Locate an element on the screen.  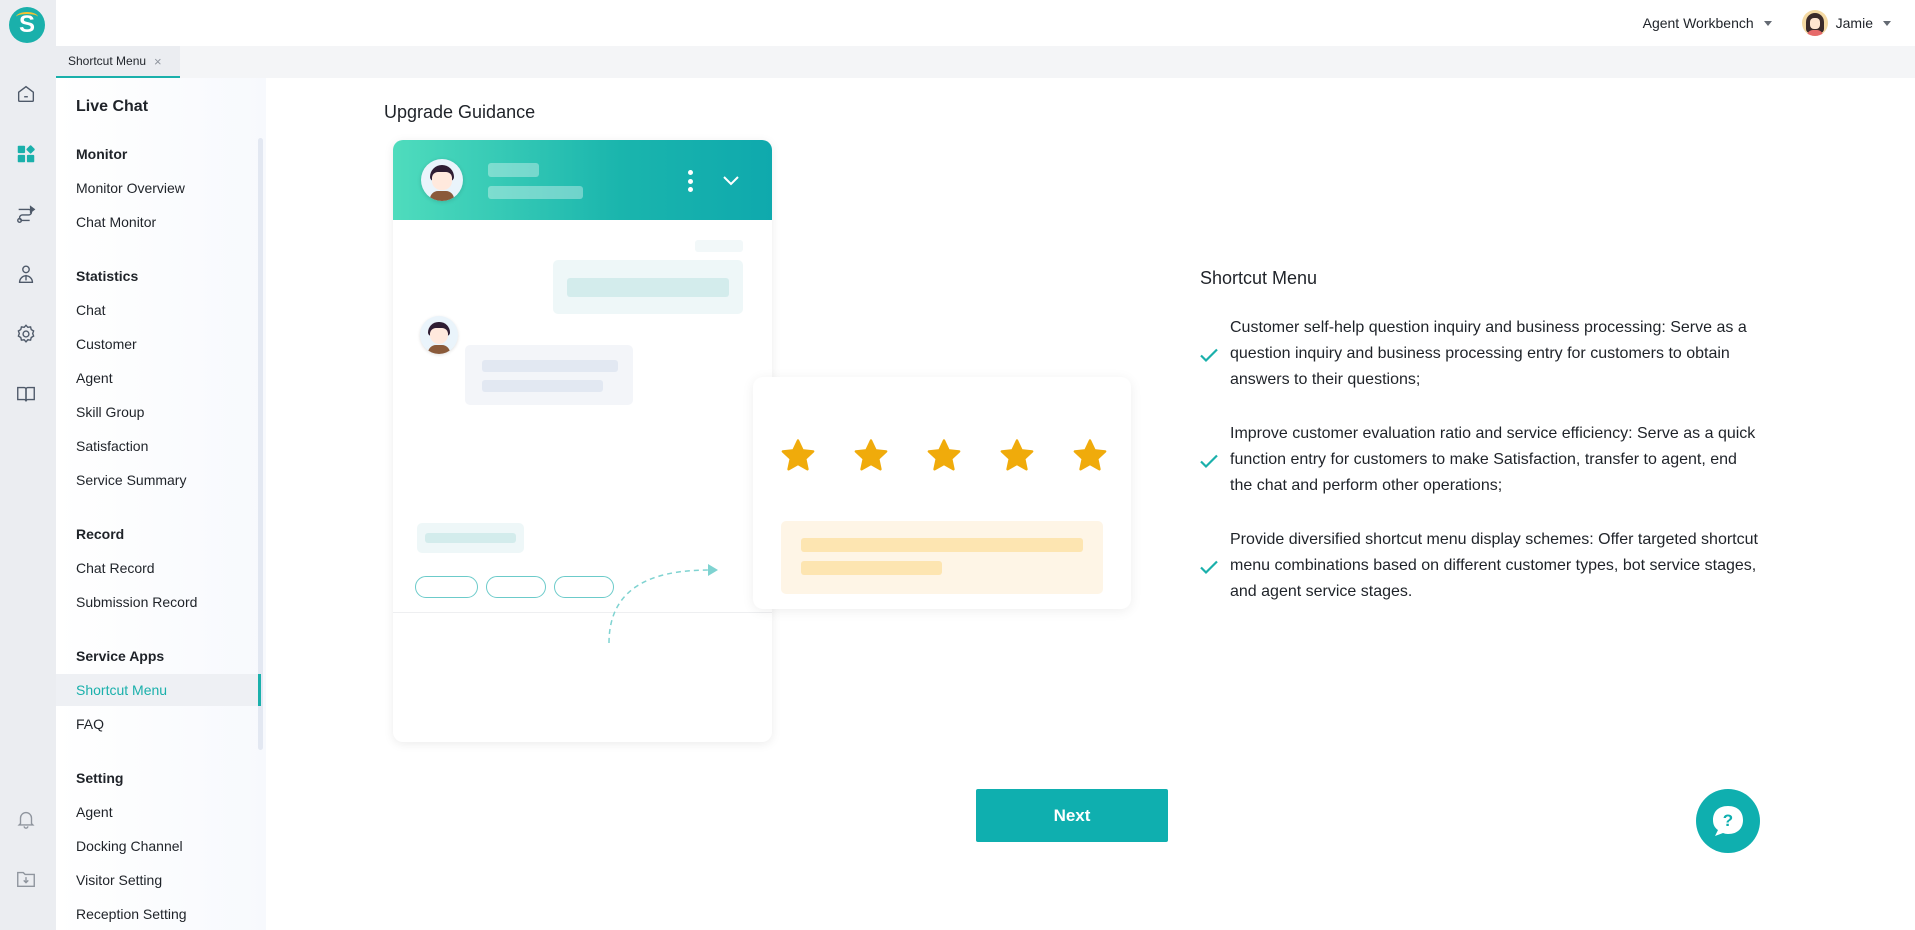
user-name: Jamie is located at coordinates (1854, 23).